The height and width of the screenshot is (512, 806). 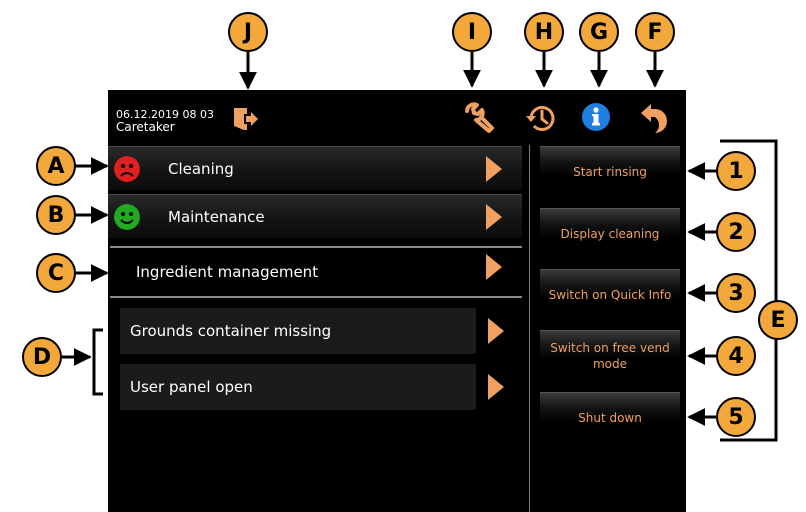 What do you see at coordinates (315, 216) in the screenshot?
I see `menu-row-maintenance: Maintenance` at bounding box center [315, 216].